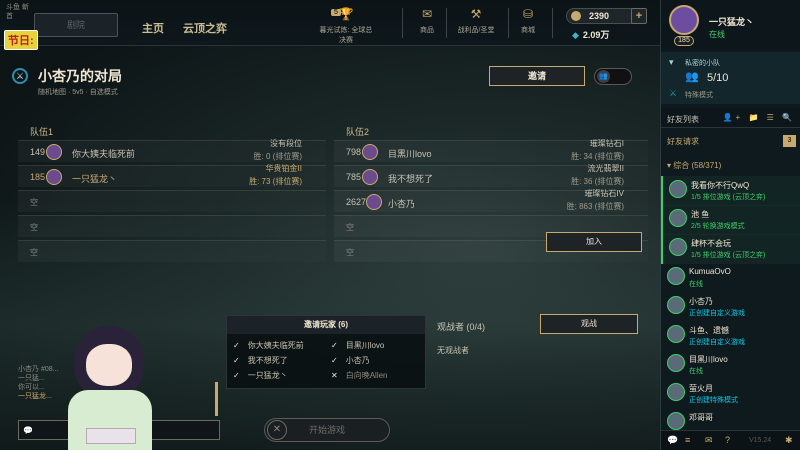  What do you see at coordinates (605, 168) in the screenshot?
I see `player-rank: 流光翡翠II` at bounding box center [605, 168].